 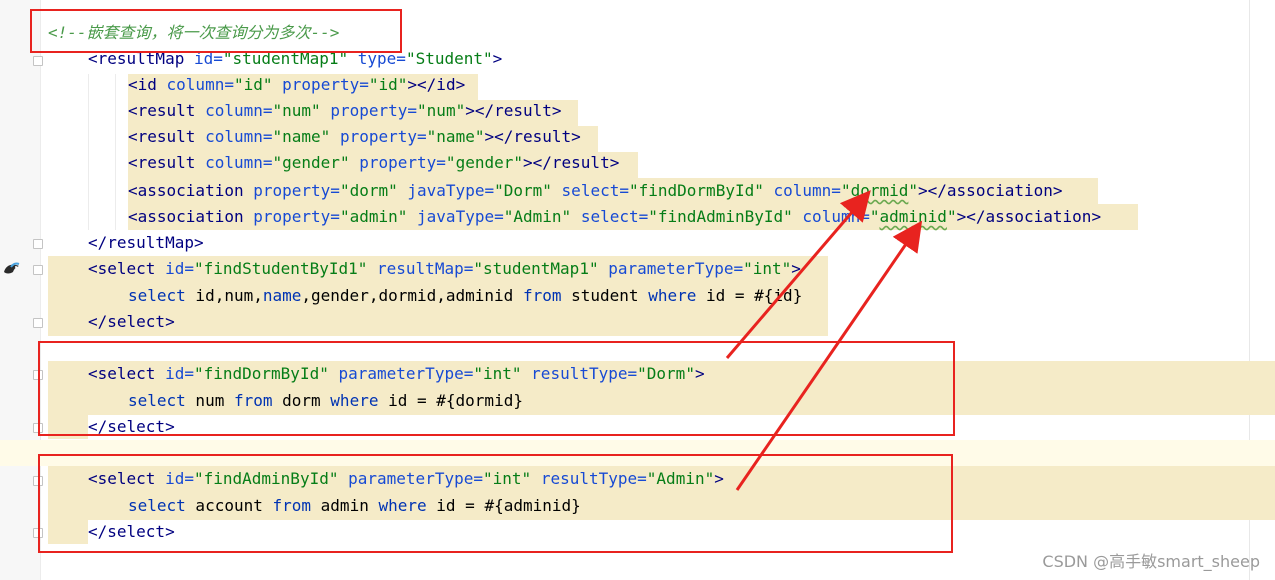 What do you see at coordinates (1151, 561) in the screenshot?
I see `watermark: CSDN @高手敏smart_sheep` at bounding box center [1151, 561].